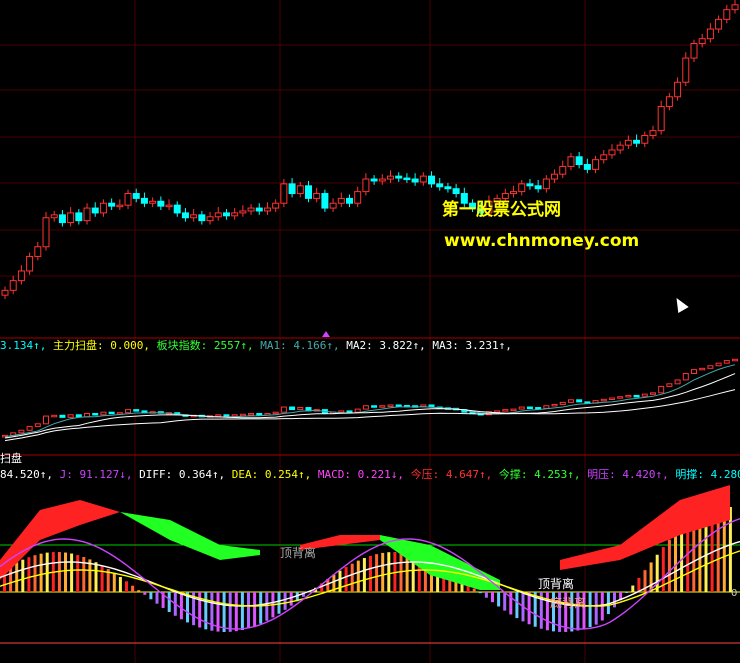  What do you see at coordinates (98, 345) in the screenshot?
I see `header-value: 主力扫盘: 0.000,` at bounding box center [98, 345].